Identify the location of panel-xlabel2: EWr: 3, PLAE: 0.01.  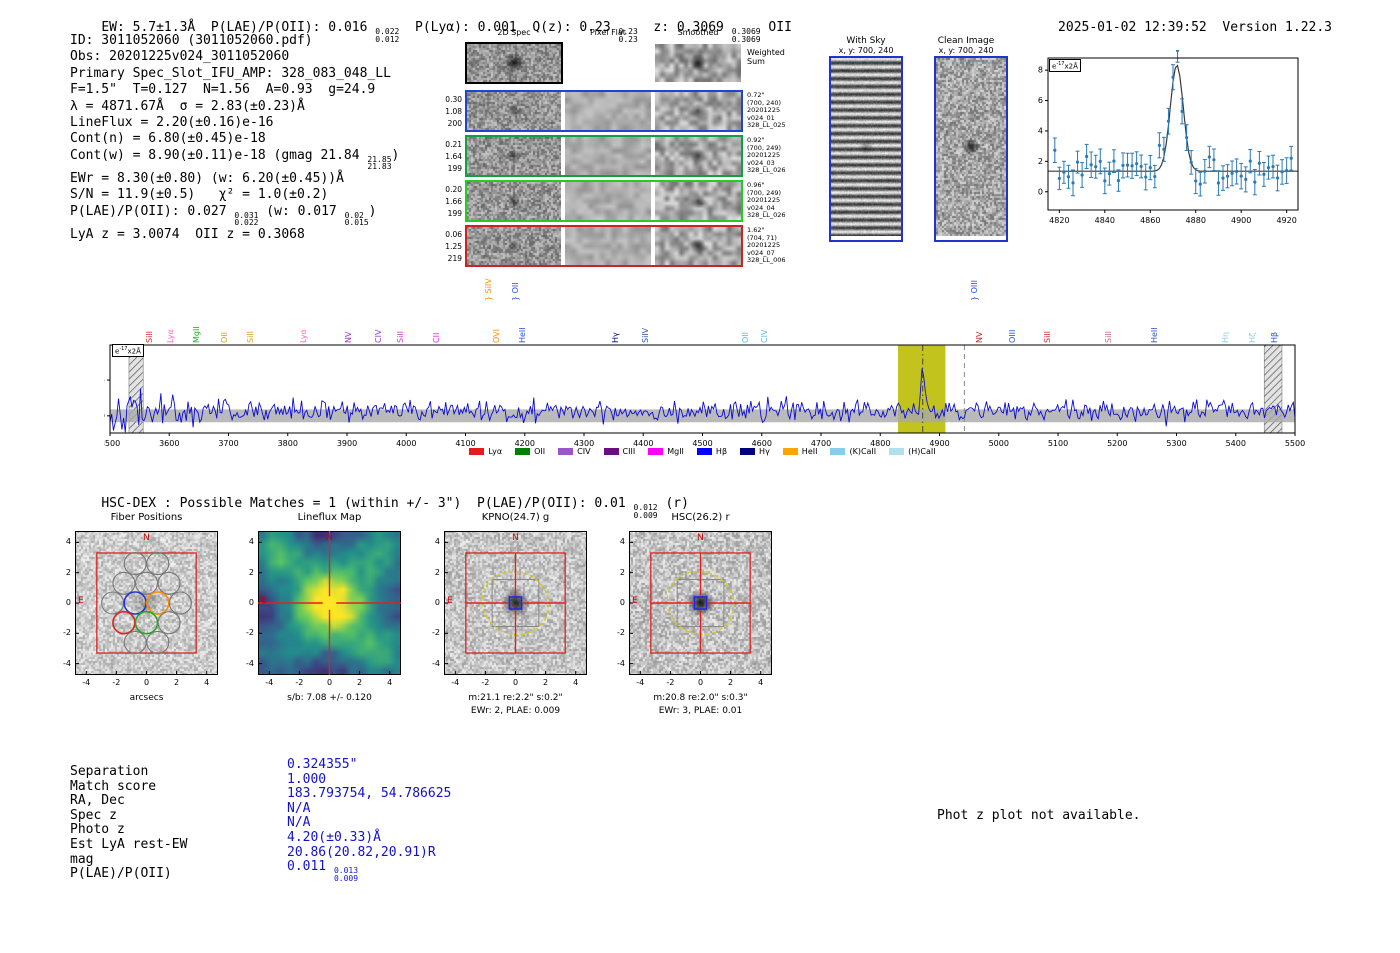
(700, 711).